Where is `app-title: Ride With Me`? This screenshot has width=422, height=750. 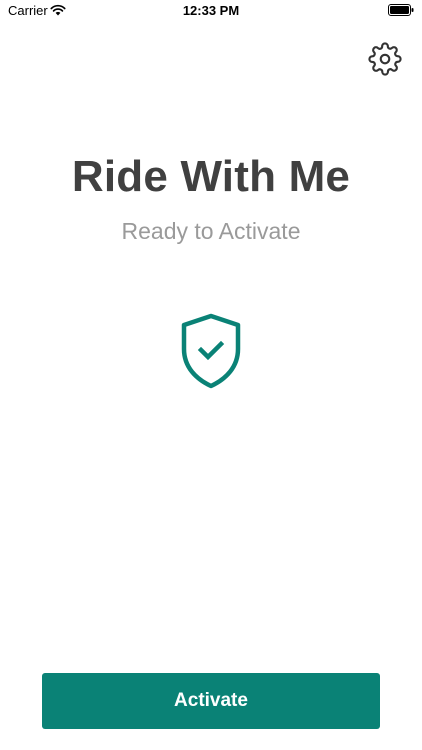 app-title: Ride With Me is located at coordinates (211, 176).